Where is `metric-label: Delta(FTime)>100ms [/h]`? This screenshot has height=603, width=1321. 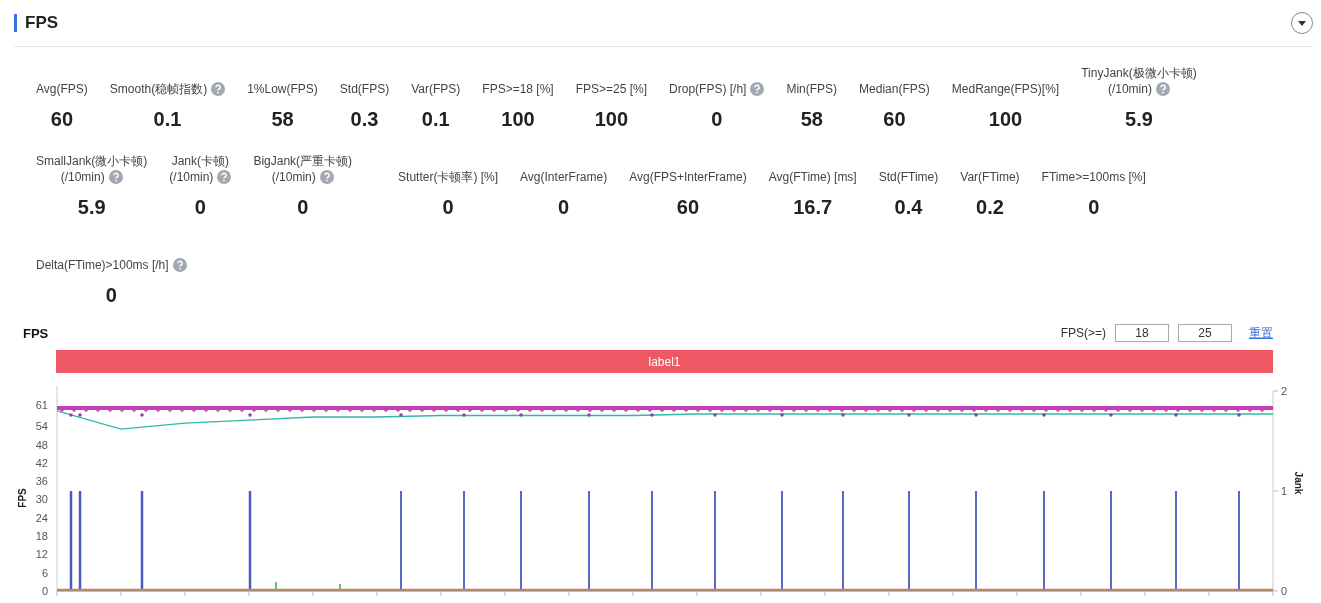 metric-label: Delta(FTime)>100ms [/h] is located at coordinates (102, 265).